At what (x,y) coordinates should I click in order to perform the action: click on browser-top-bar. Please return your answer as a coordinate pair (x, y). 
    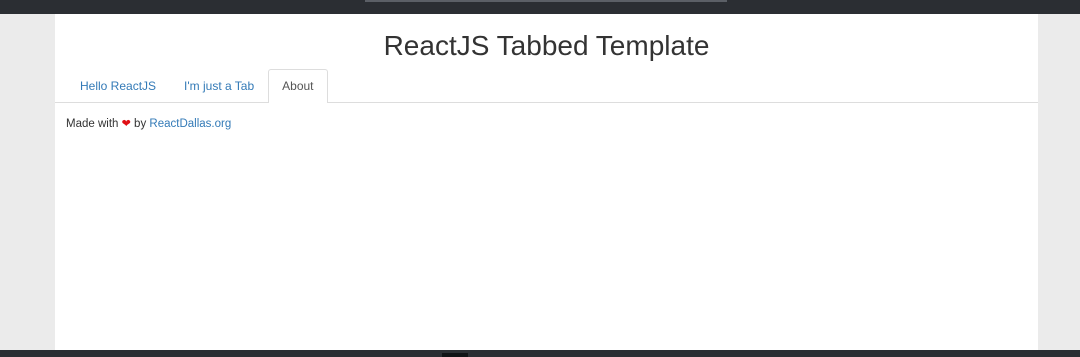
    Looking at the image, I should click on (540, 7).